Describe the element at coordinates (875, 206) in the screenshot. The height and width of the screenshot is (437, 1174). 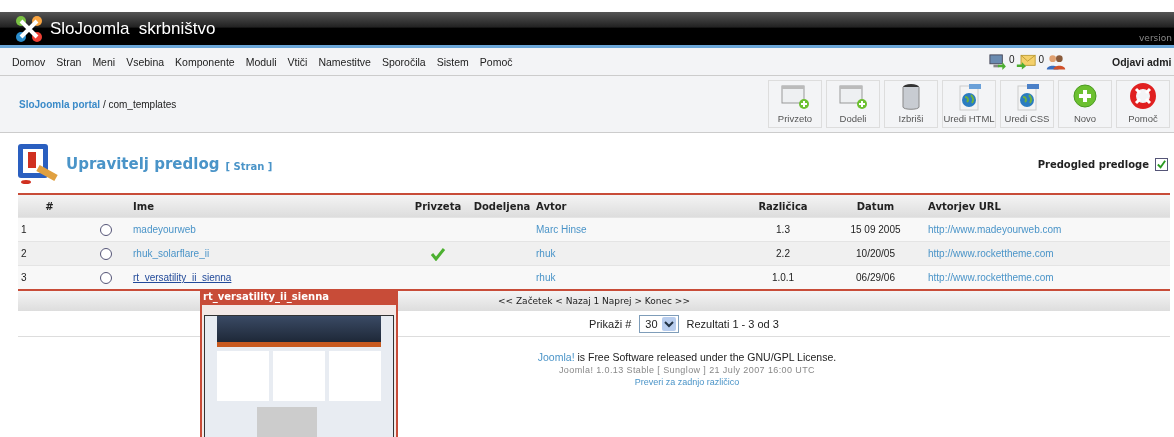
I see `column-header: Datum` at that location.